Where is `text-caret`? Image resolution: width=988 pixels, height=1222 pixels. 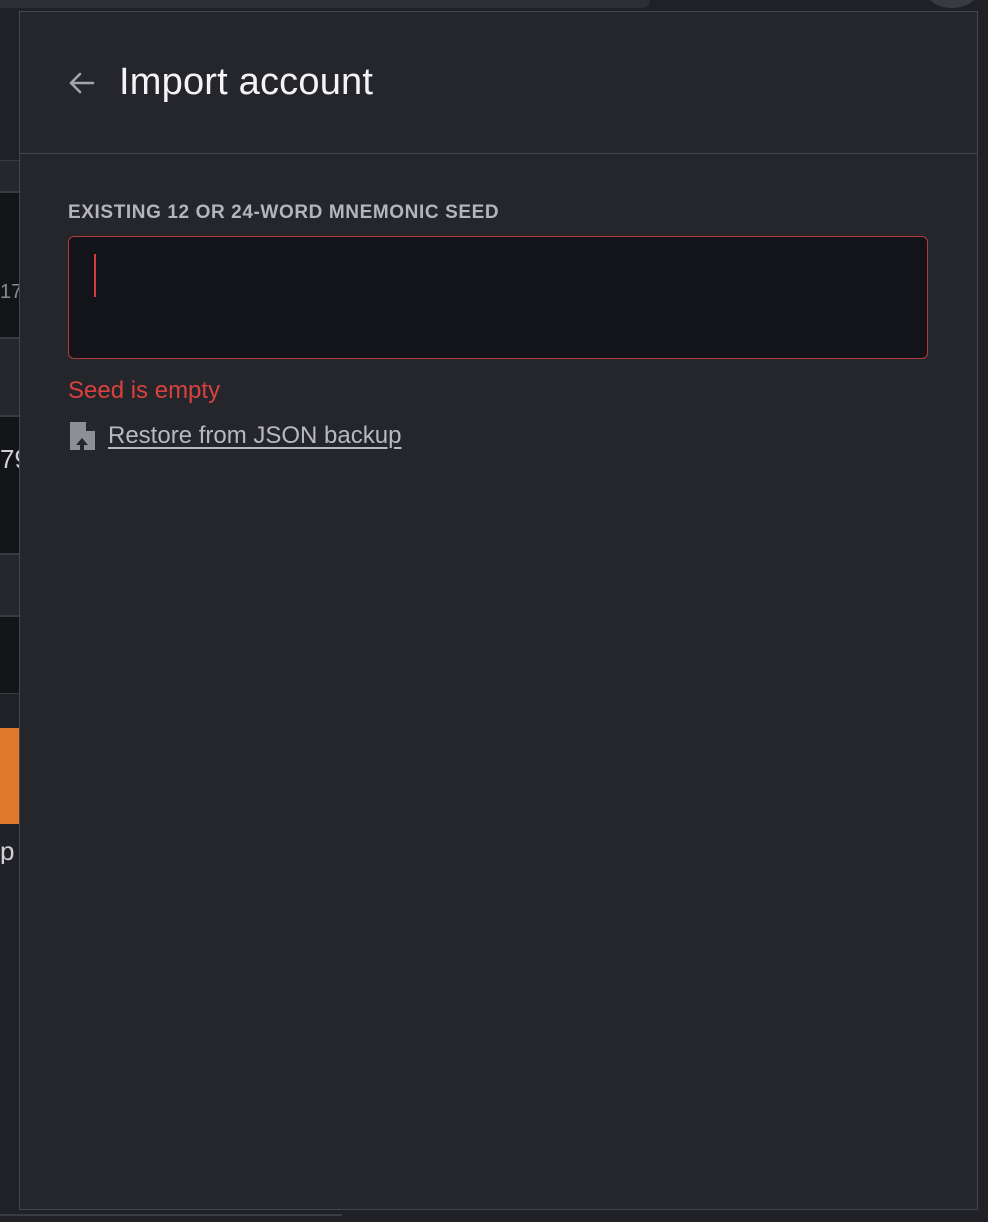
text-caret is located at coordinates (95, 275).